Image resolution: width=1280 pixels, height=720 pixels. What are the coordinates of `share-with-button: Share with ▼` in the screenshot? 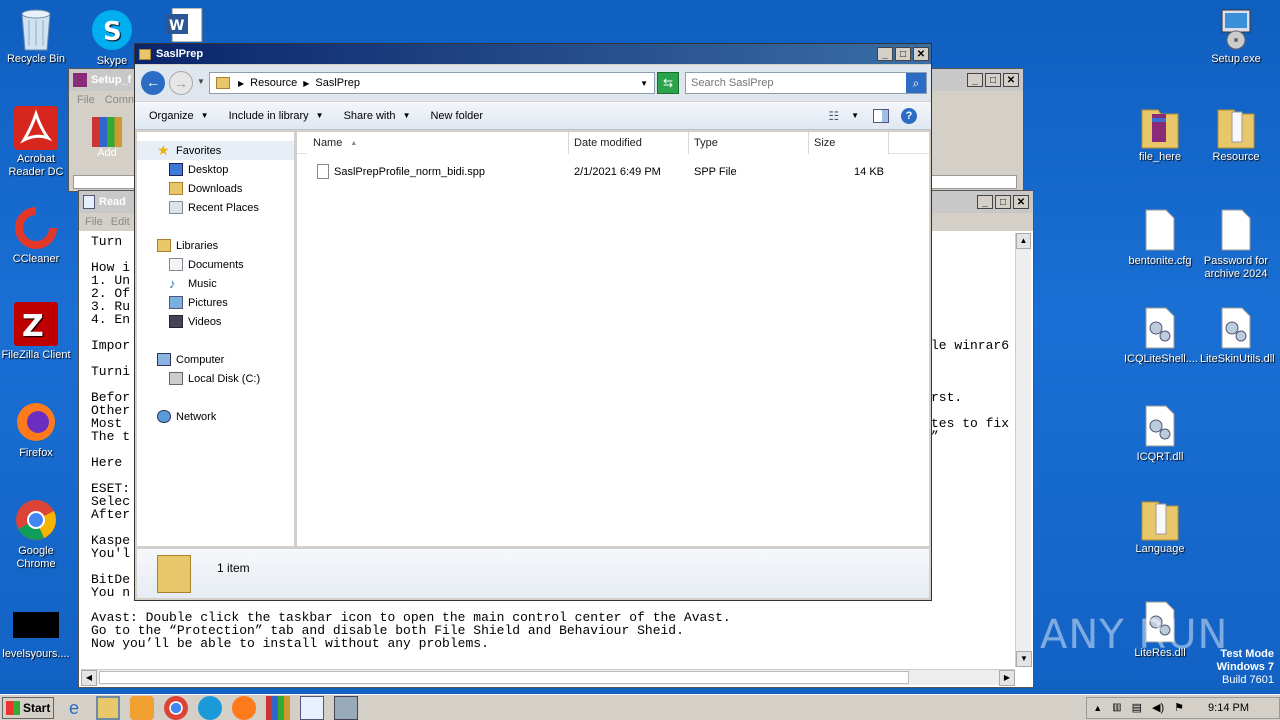 It's located at (377, 116).